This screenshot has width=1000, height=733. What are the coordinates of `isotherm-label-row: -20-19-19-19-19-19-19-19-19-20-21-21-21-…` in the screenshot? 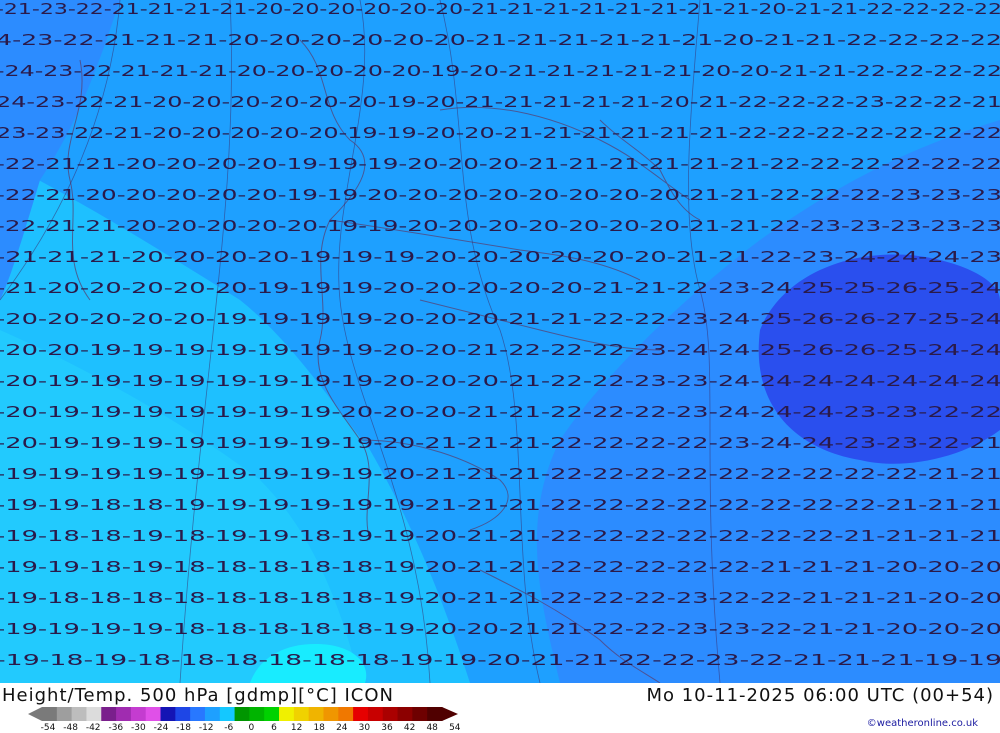 It's located at (500, 443).